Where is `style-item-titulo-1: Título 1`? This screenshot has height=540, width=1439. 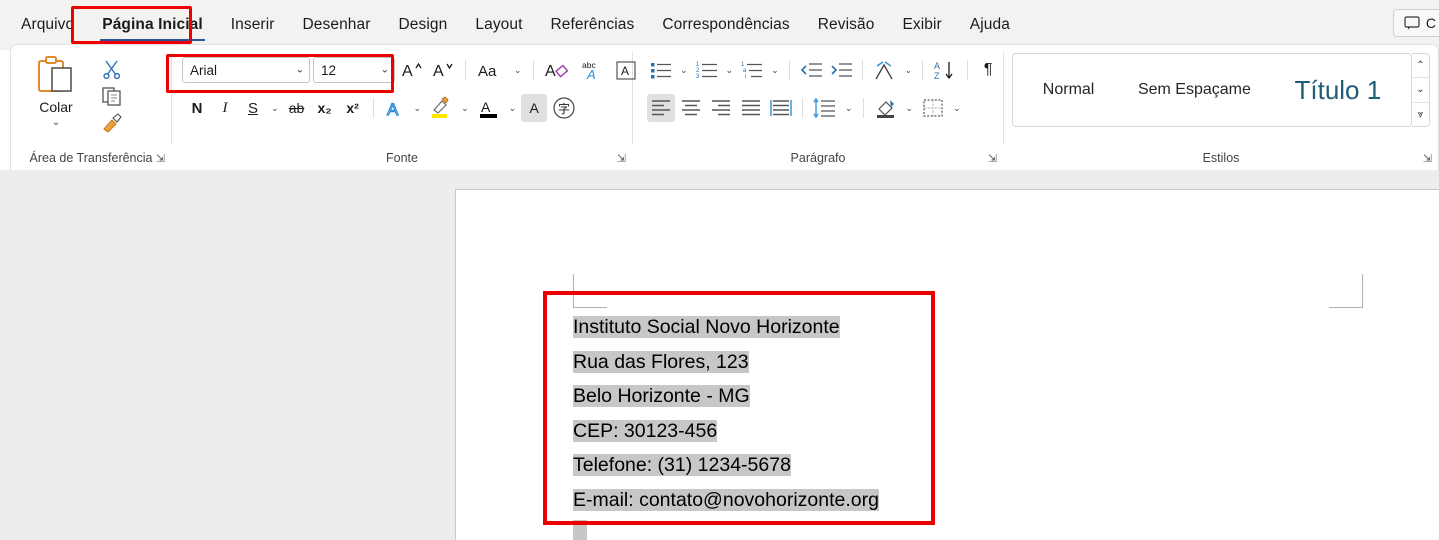
style-item-titulo-1: Título 1 is located at coordinates (1337, 90).